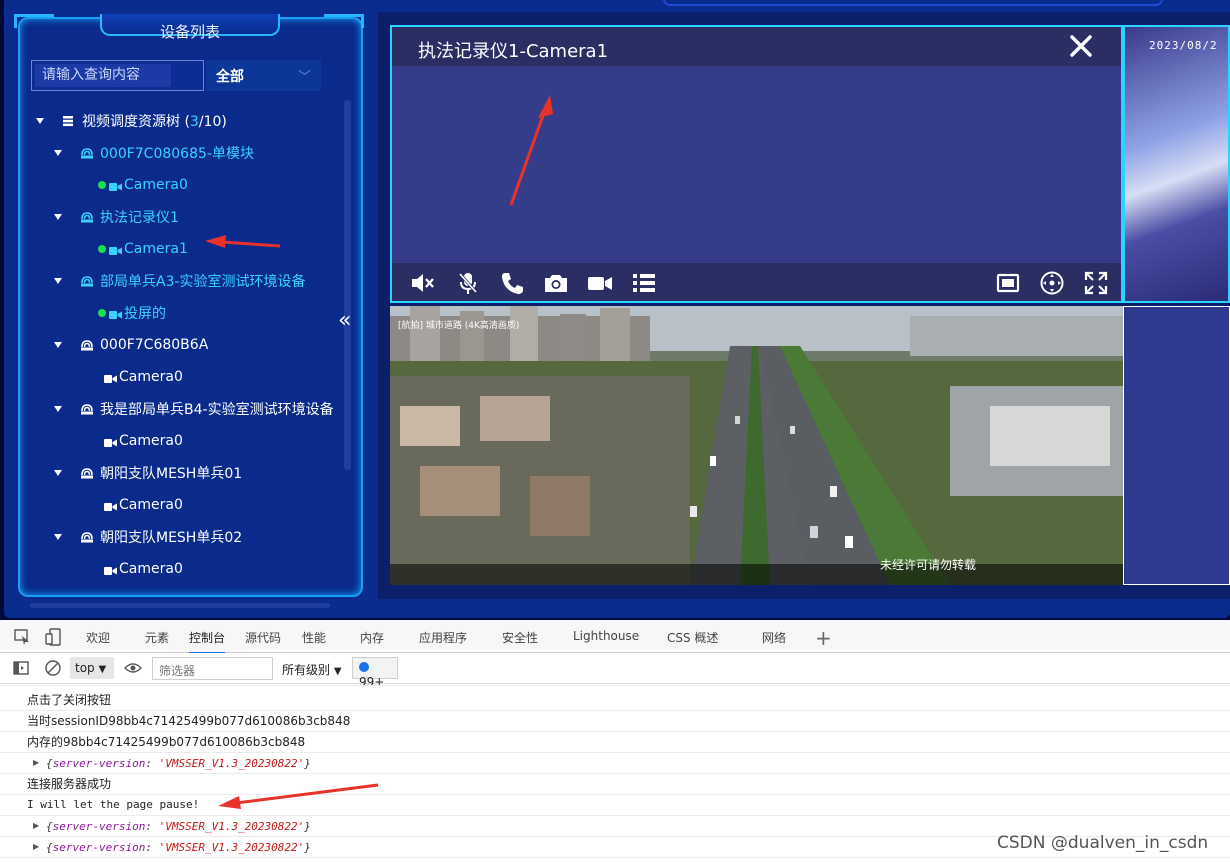 This screenshot has height=863, width=1230. I want to click on tree-scrollbar-horizontal, so click(180, 605).